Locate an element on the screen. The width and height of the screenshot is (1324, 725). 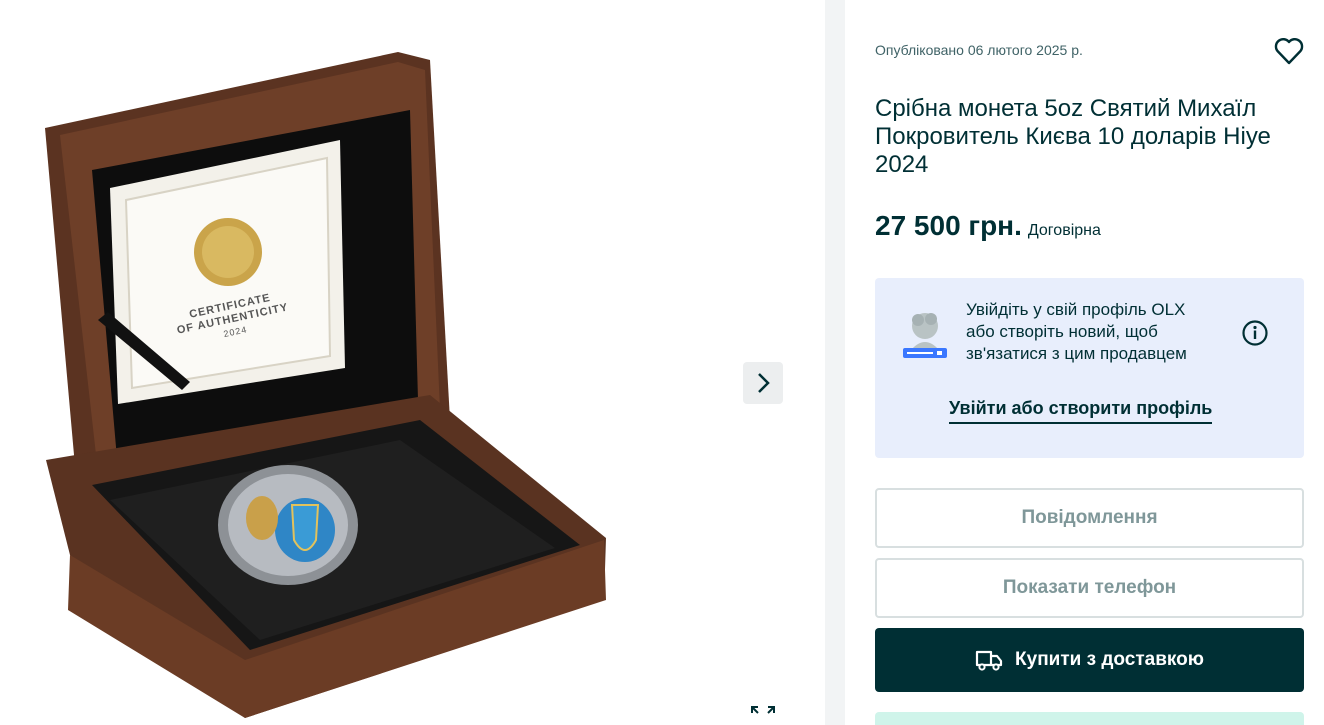
profile-illustration-icon is located at coordinates (925, 335).